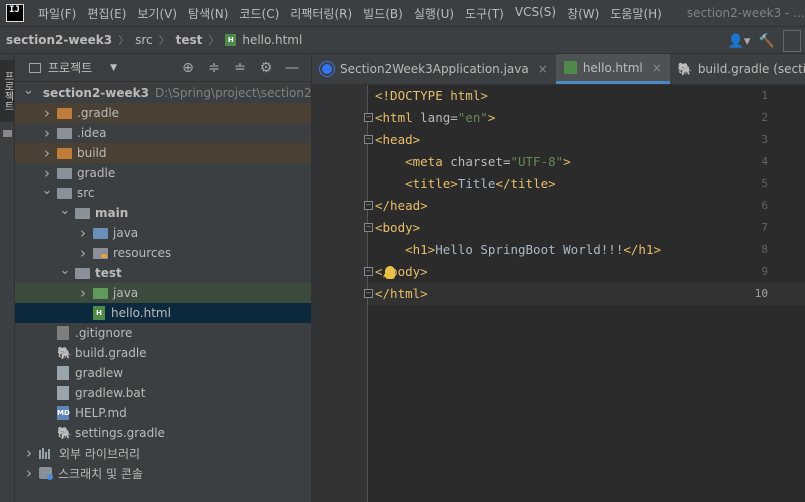 This screenshot has height=502, width=805. I want to click on tree-item: ⌄ main, so click(163, 213).